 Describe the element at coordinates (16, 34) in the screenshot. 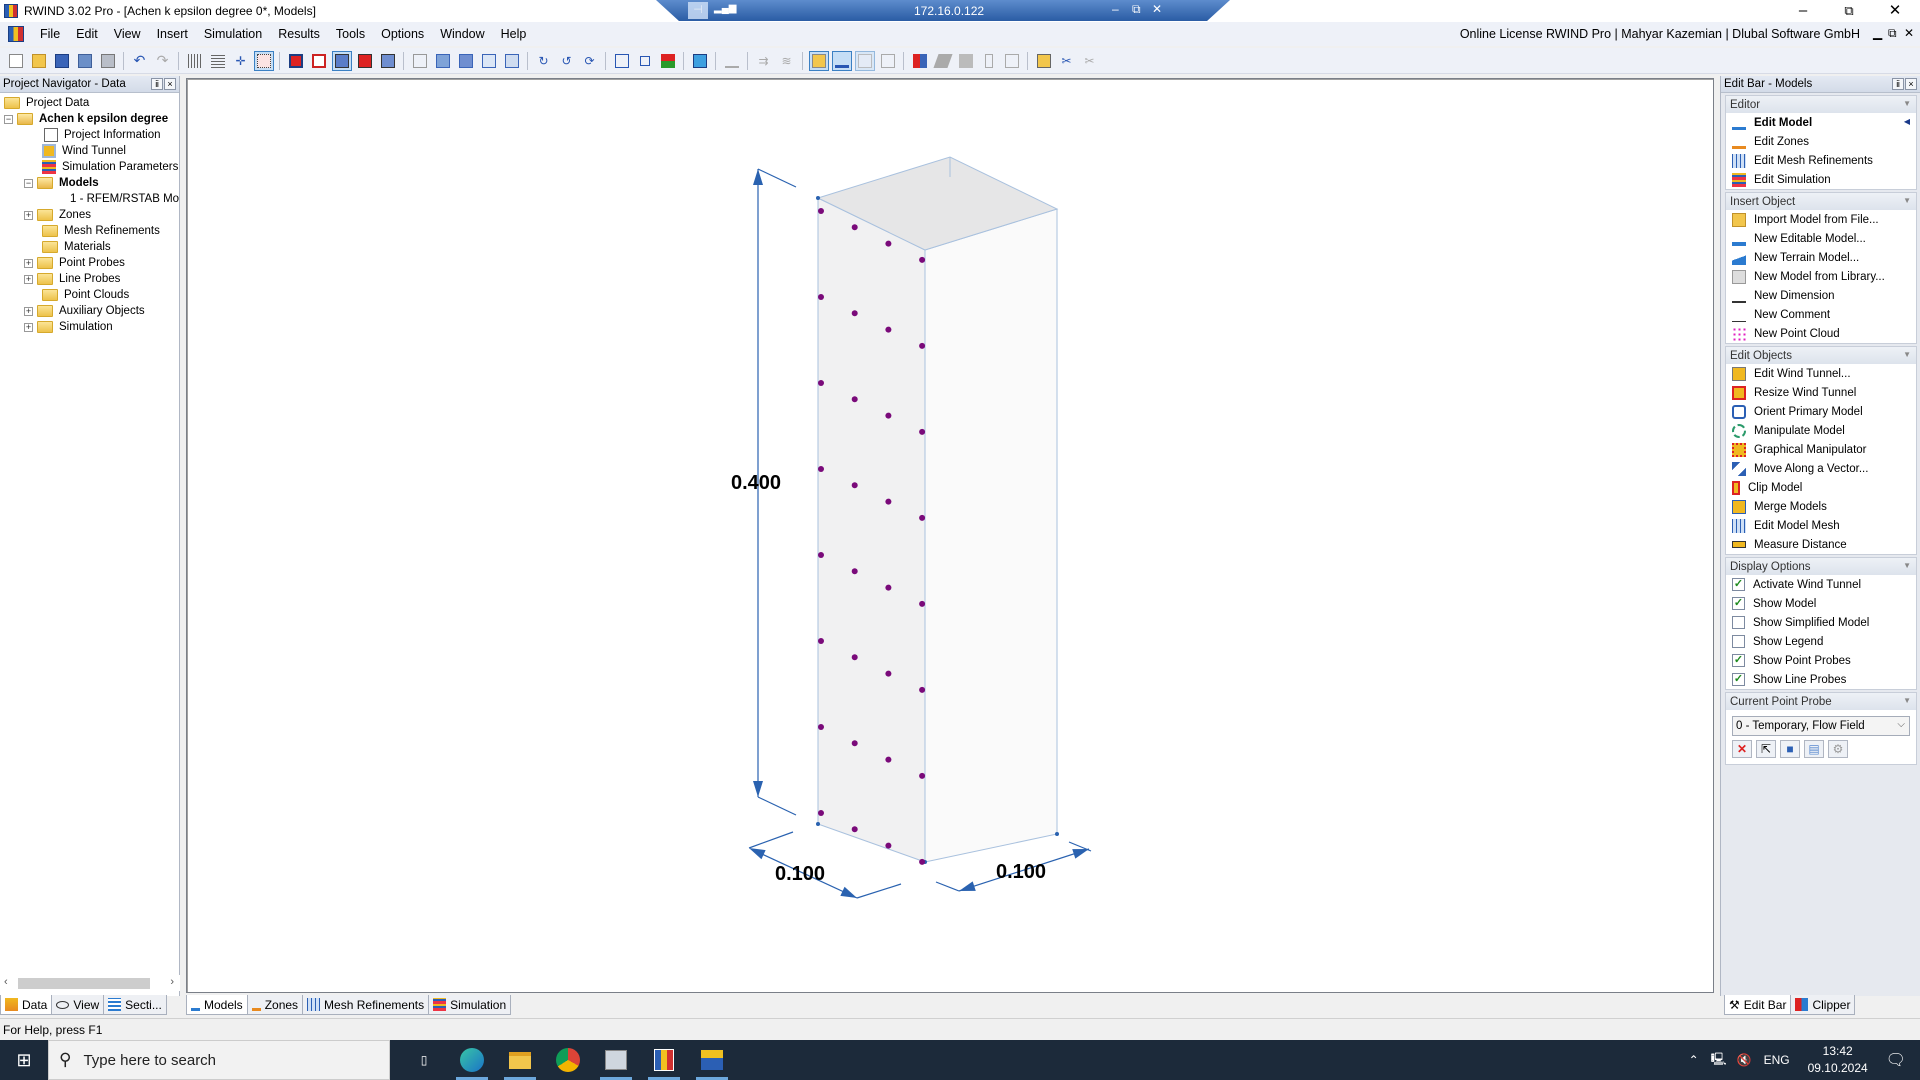

I see `document-icon` at that location.